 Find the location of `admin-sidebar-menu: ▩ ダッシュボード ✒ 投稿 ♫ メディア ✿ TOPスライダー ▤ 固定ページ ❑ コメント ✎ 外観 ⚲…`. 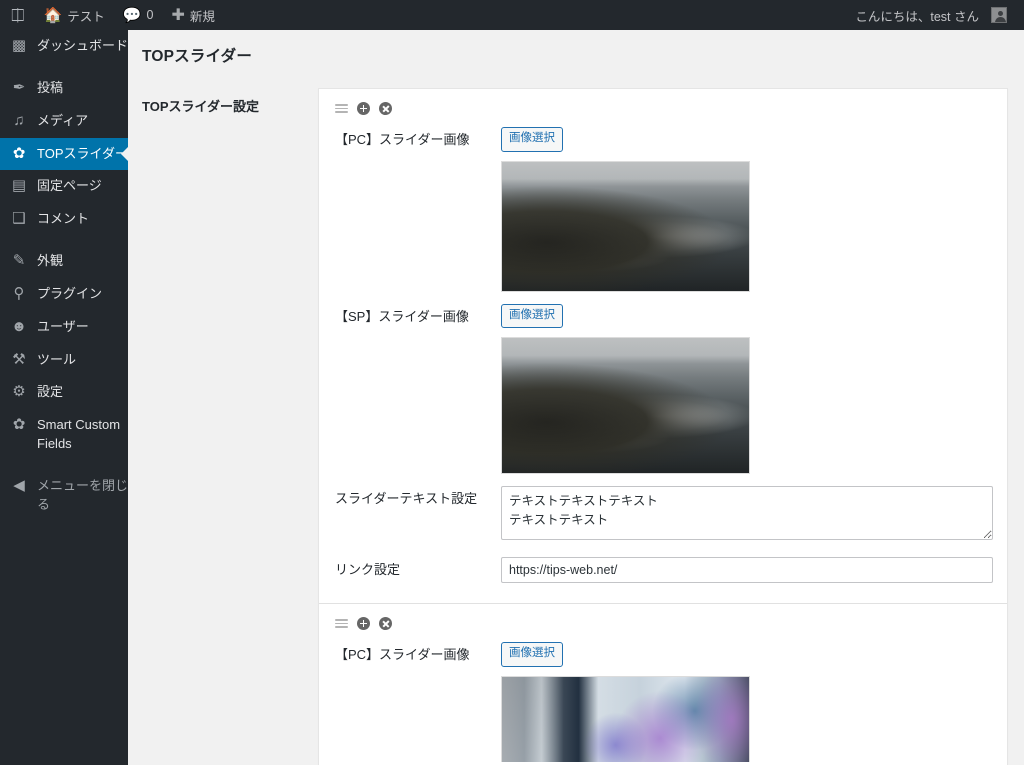

admin-sidebar-menu: ▩ ダッシュボード ✒ 投稿 ♫ メディア ✿ TOPスライダー ▤ 固定ページ ❑ コメント ✎ 外観 ⚲… is located at coordinates (64, 397).